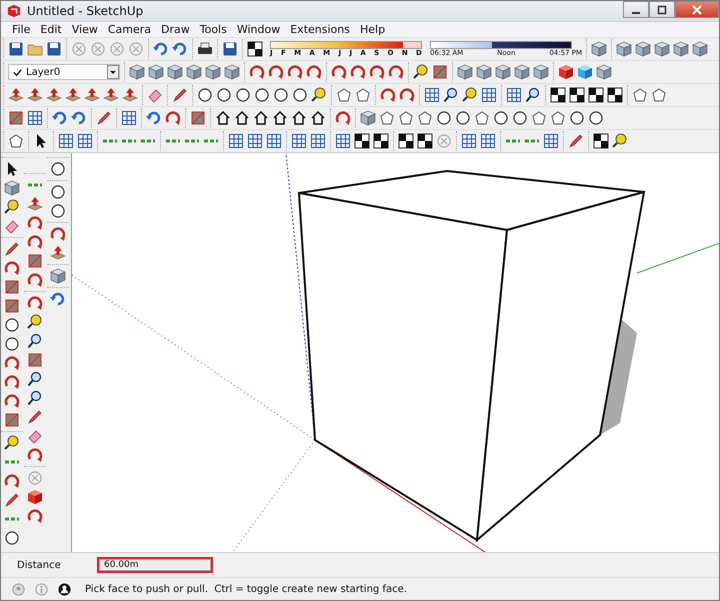 This screenshot has height=601, width=720. Describe the element at coordinates (697, 9) in the screenshot. I see `close-button` at that location.